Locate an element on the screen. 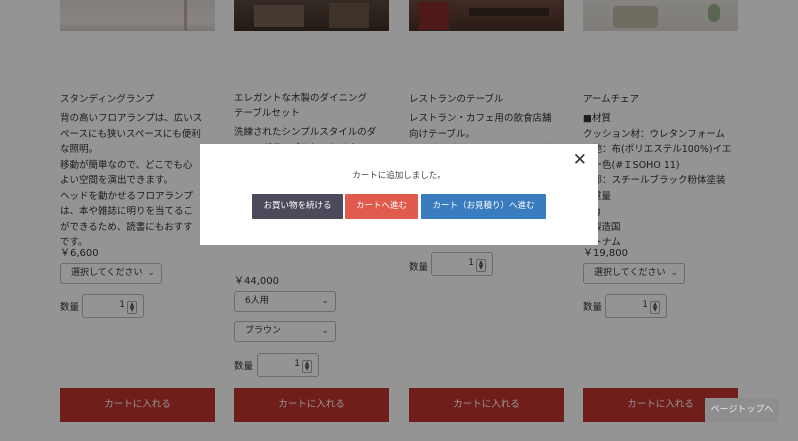  go-to-cart-button: カートへ進む is located at coordinates (381, 206).